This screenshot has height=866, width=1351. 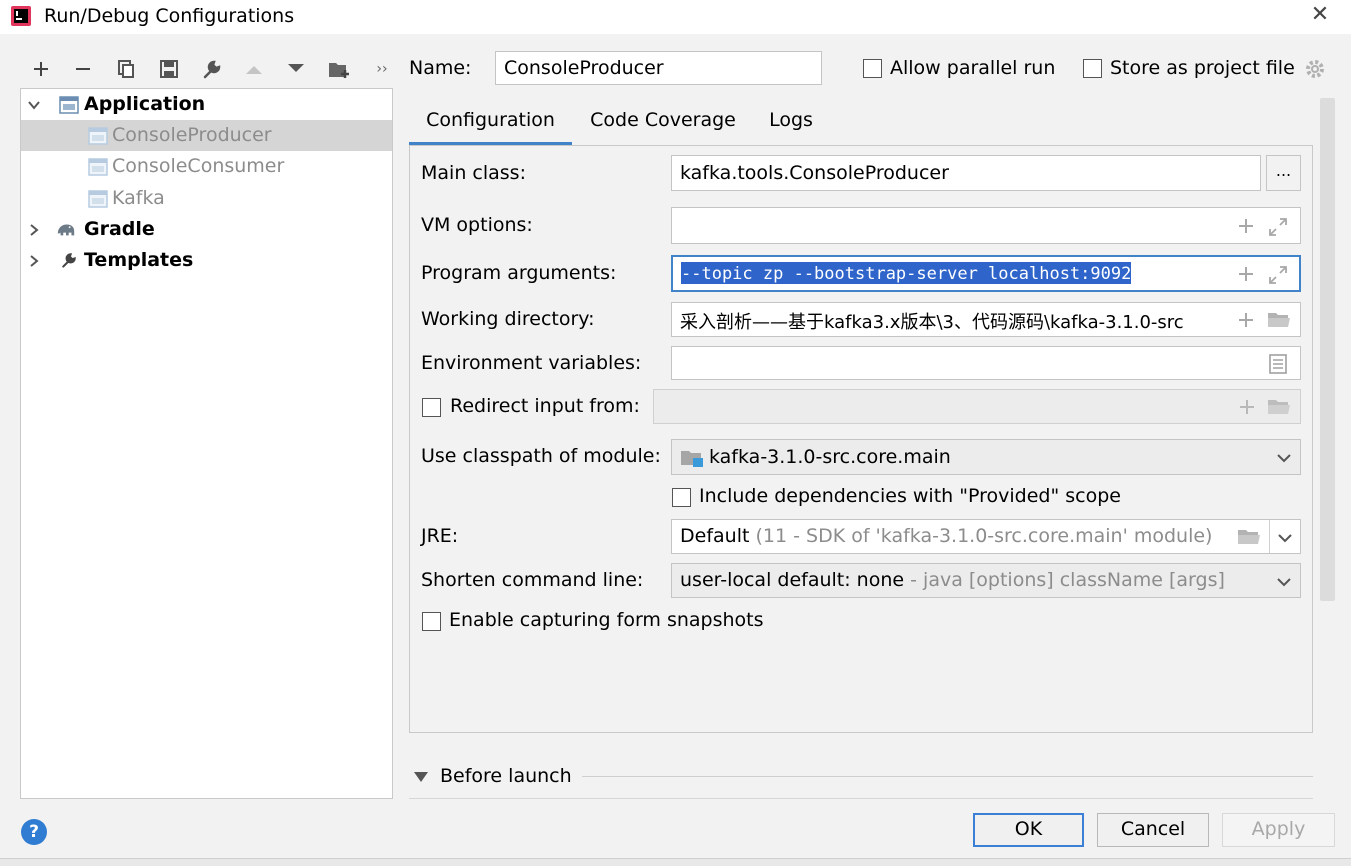 I want to click on jre-label: JRE:, so click(x=440, y=536).